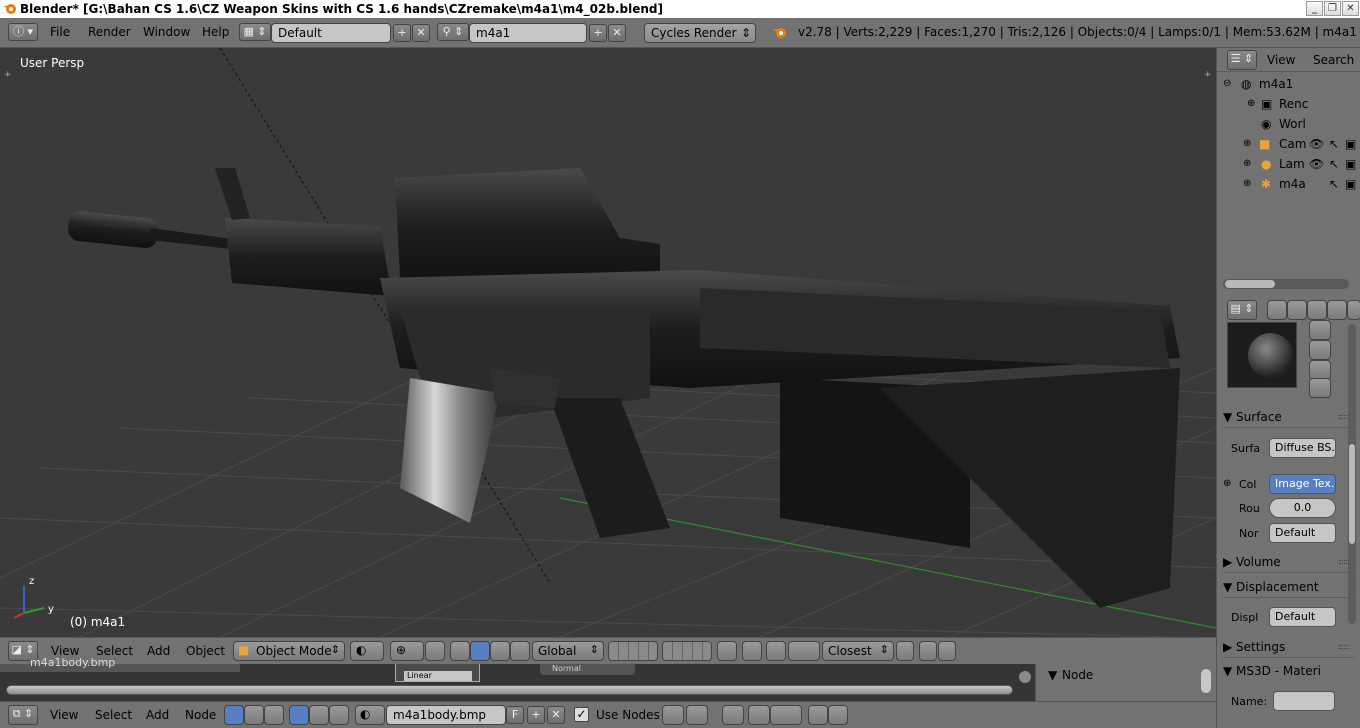  I want to click on ms3d-material-panel-header: ▼ MS3D - Materi, so click(1289, 671).